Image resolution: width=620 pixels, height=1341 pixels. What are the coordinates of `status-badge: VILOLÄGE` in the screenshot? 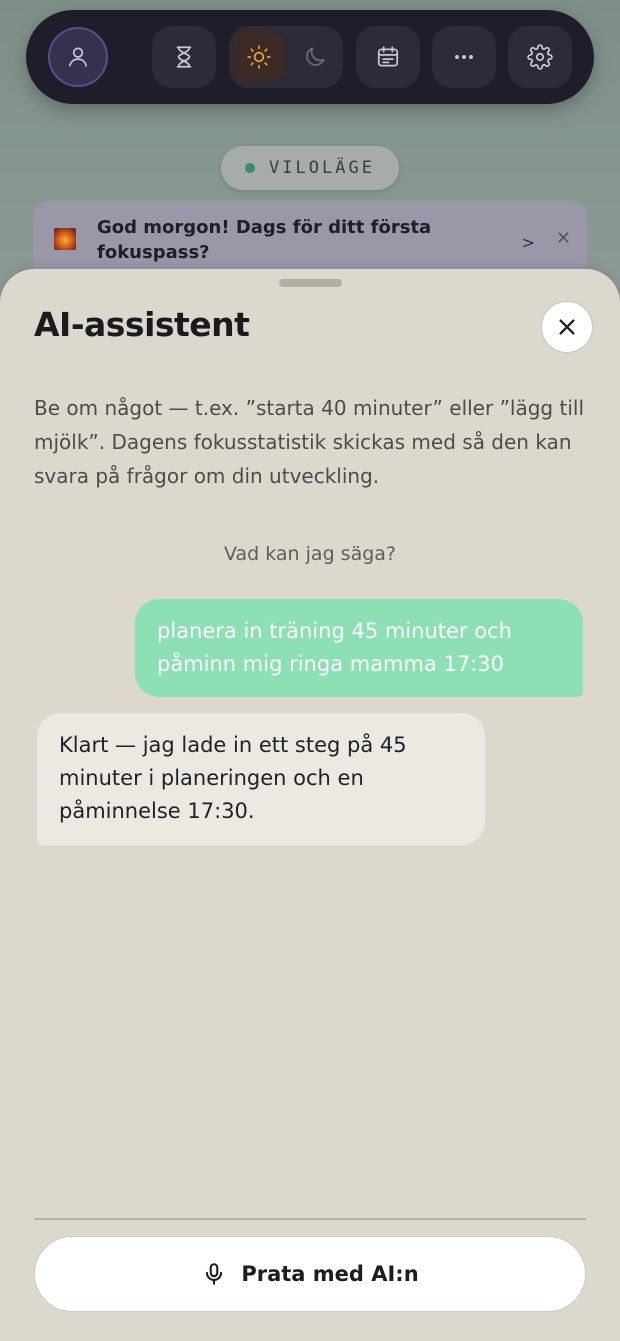 It's located at (310, 168).